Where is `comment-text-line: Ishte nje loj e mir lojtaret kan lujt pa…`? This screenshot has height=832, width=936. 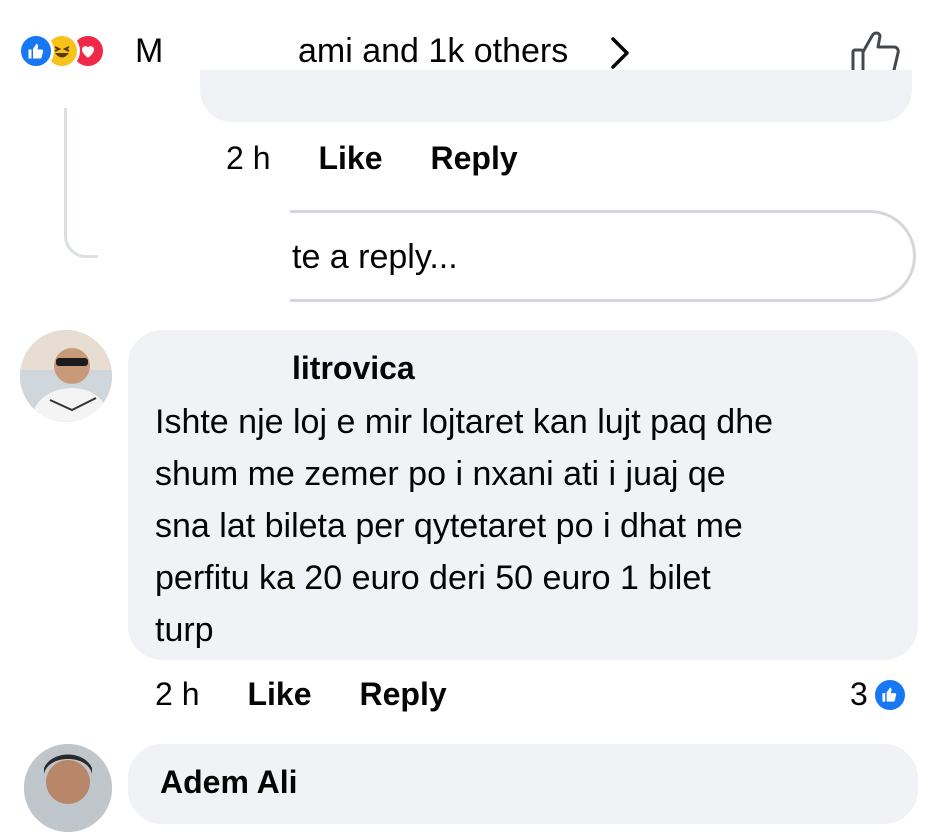
comment-text-line: Ishte nje loj e mir lojtaret kan lujt pa… is located at coordinates (464, 422).